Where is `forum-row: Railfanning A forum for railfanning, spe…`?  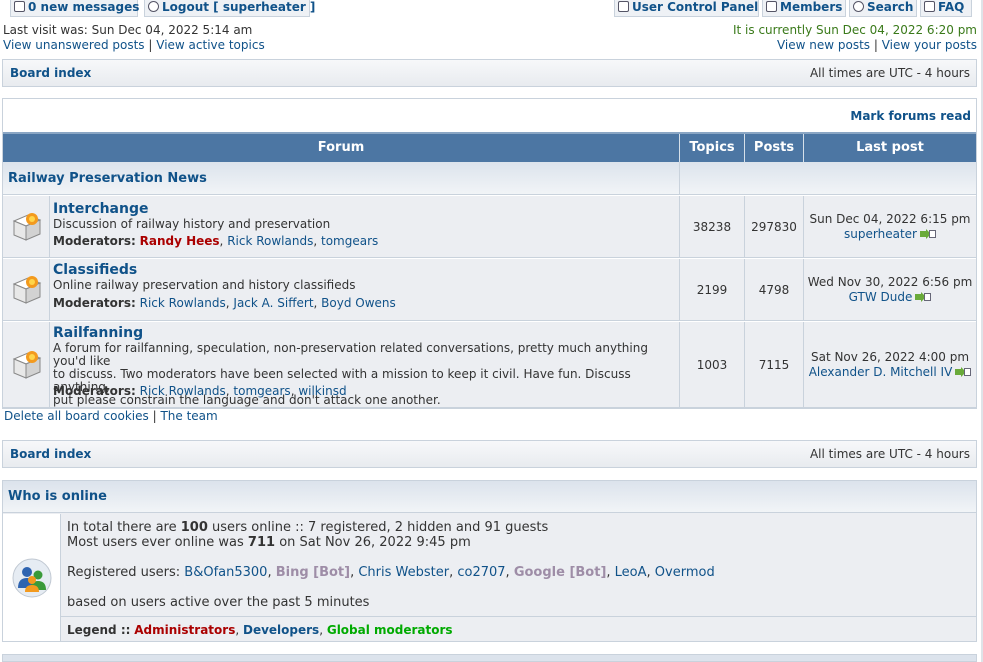
forum-row: Railfanning A forum for railfanning, spe… is located at coordinates (489, 365).